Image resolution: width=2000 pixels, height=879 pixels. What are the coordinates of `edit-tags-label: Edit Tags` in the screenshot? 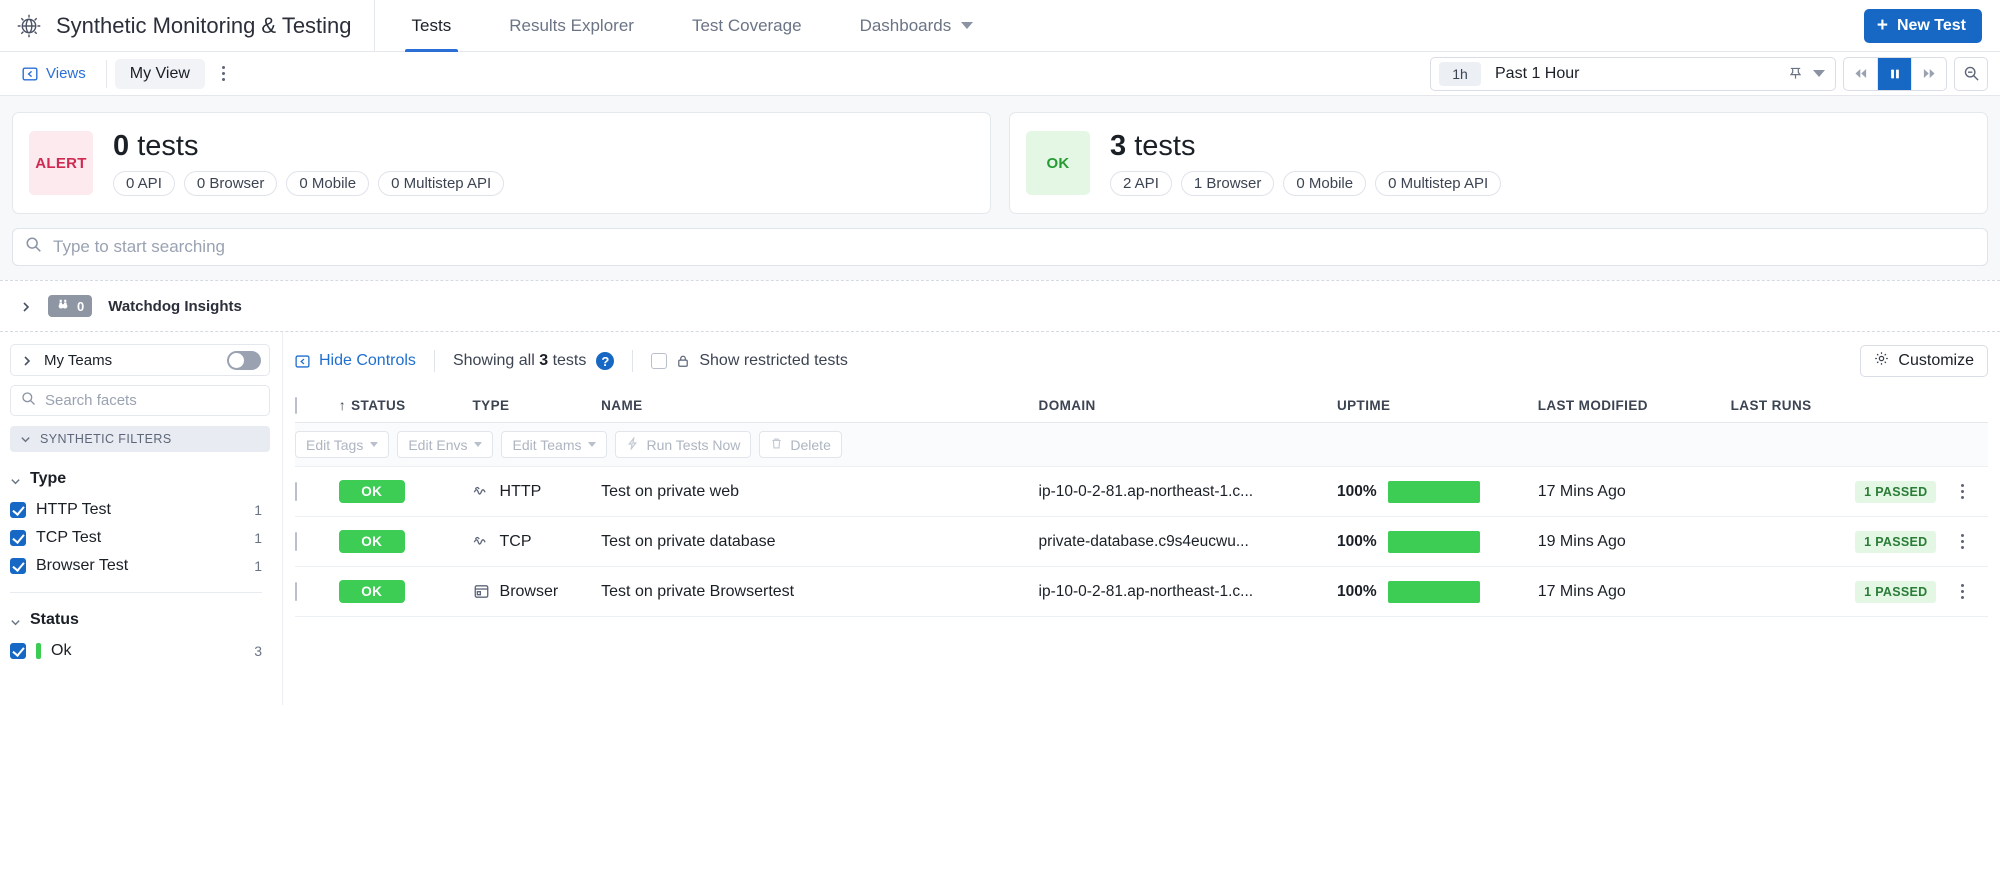 It's located at (335, 444).